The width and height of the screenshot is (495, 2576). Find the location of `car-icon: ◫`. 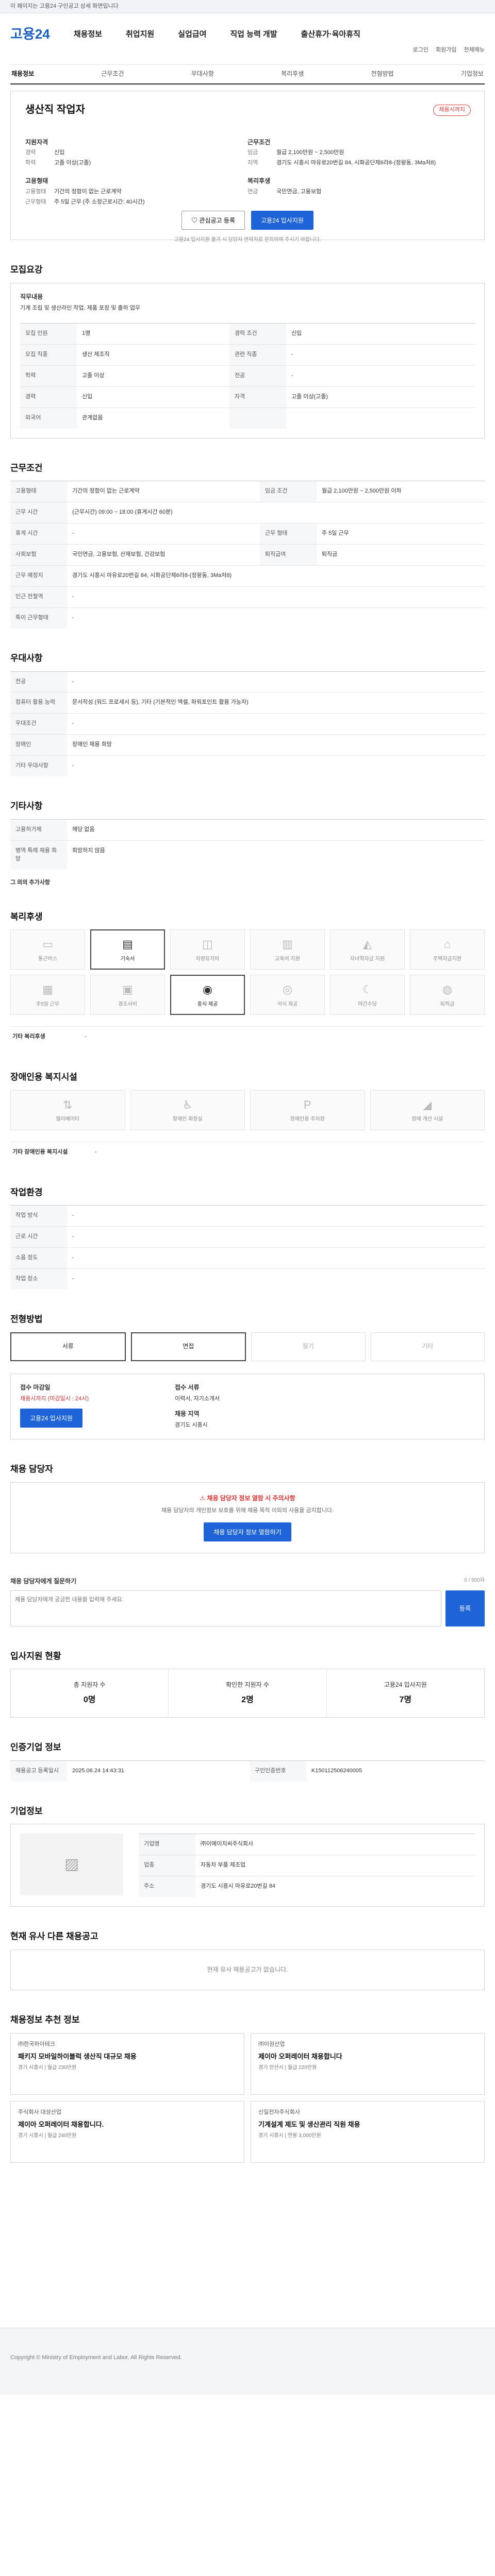

car-icon: ◫ is located at coordinates (207, 944).